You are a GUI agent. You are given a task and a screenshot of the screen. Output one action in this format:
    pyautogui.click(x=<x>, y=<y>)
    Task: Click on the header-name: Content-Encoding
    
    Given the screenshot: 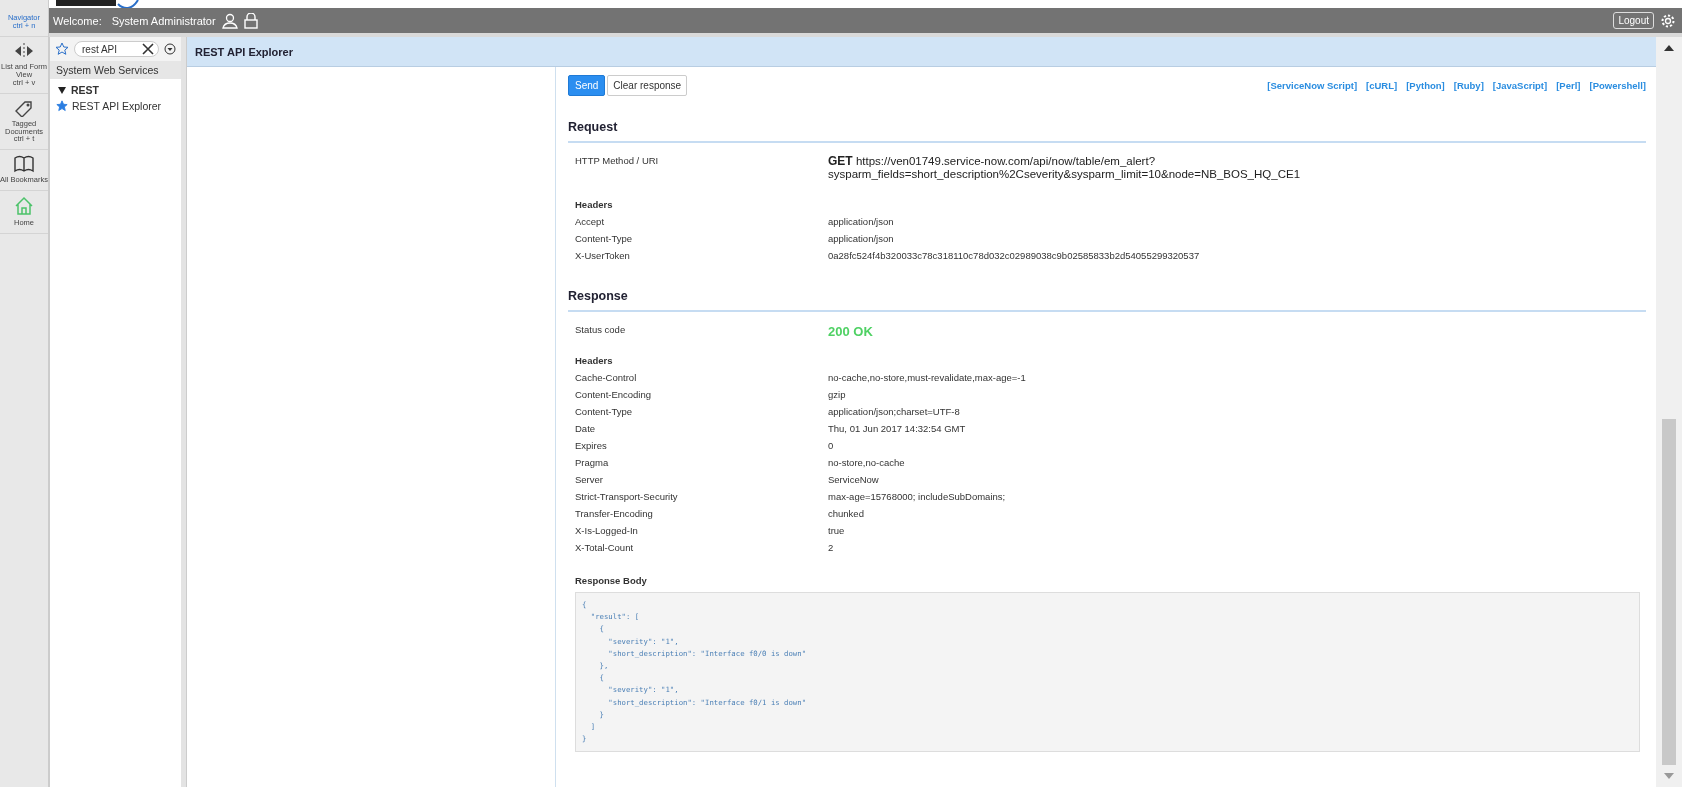 What is the action you would take?
    pyautogui.click(x=614, y=394)
    